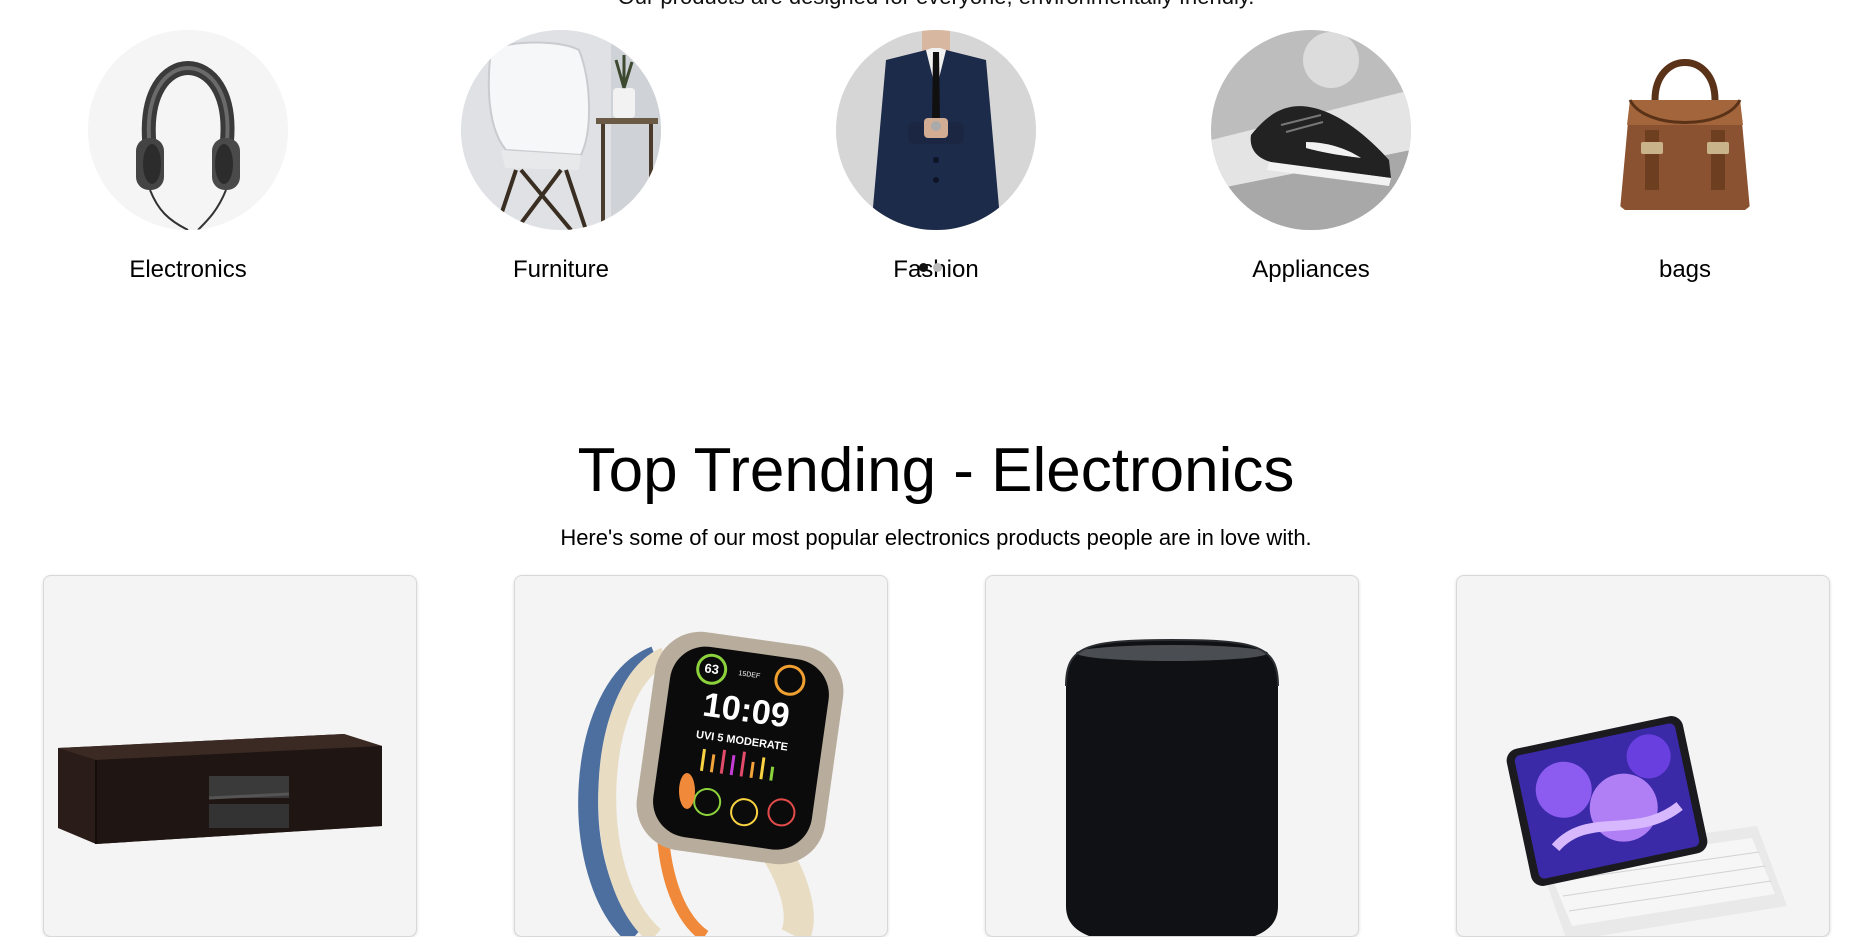  What do you see at coordinates (1685, 269) in the screenshot?
I see `category-label: bags` at bounding box center [1685, 269].